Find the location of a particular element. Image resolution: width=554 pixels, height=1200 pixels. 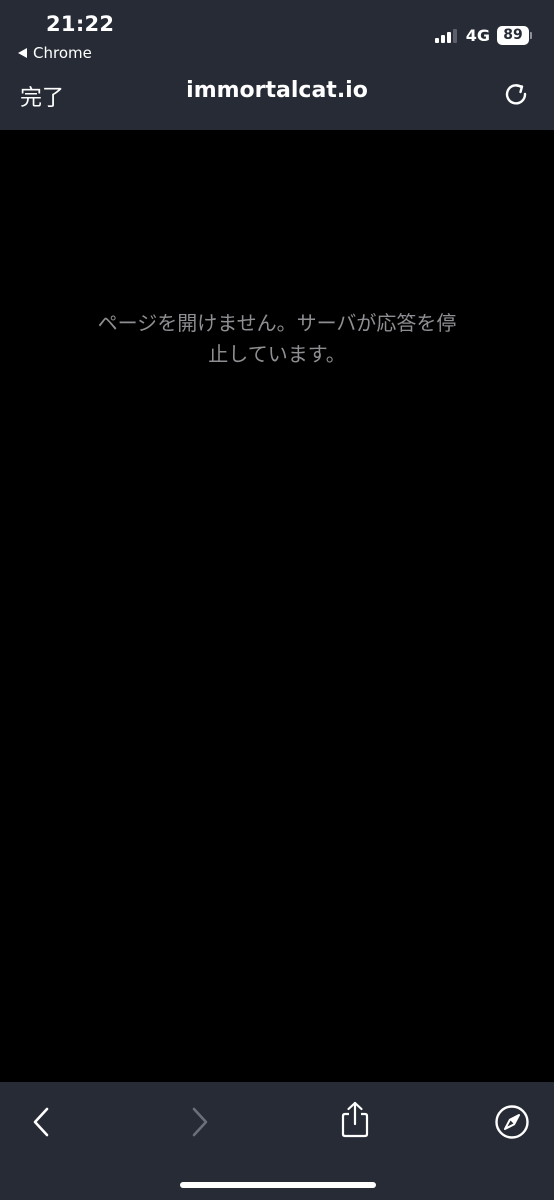

error-message: ページを開けません。サーバが応答を停 止しています。 is located at coordinates (277, 339).